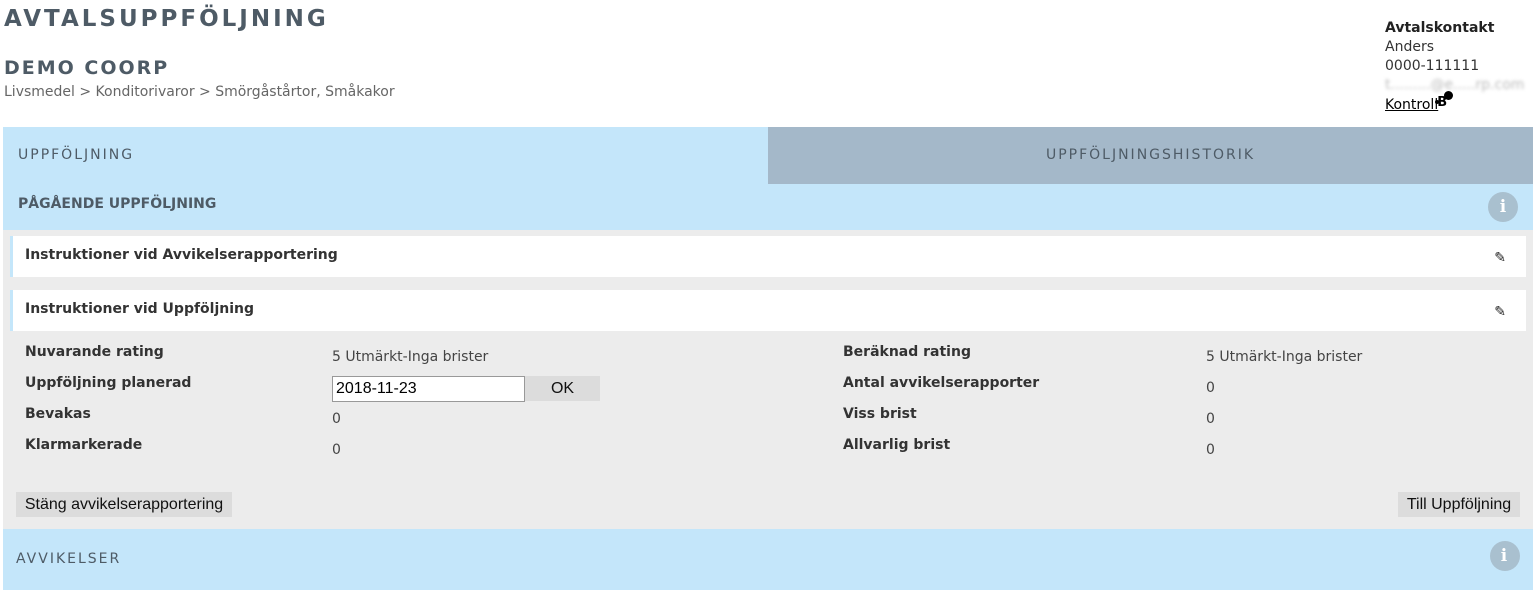 This screenshot has height=590, width=1533. What do you see at coordinates (907, 352) in the screenshot?
I see `calculated-rating-label: Beräknad rating` at bounding box center [907, 352].